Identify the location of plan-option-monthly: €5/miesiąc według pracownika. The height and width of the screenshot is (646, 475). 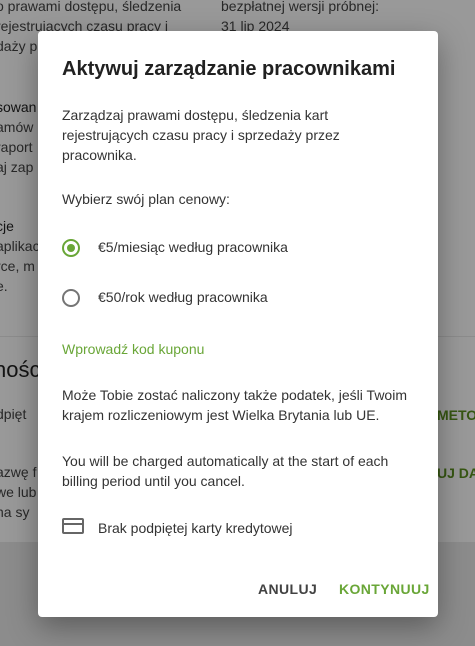
(238, 250).